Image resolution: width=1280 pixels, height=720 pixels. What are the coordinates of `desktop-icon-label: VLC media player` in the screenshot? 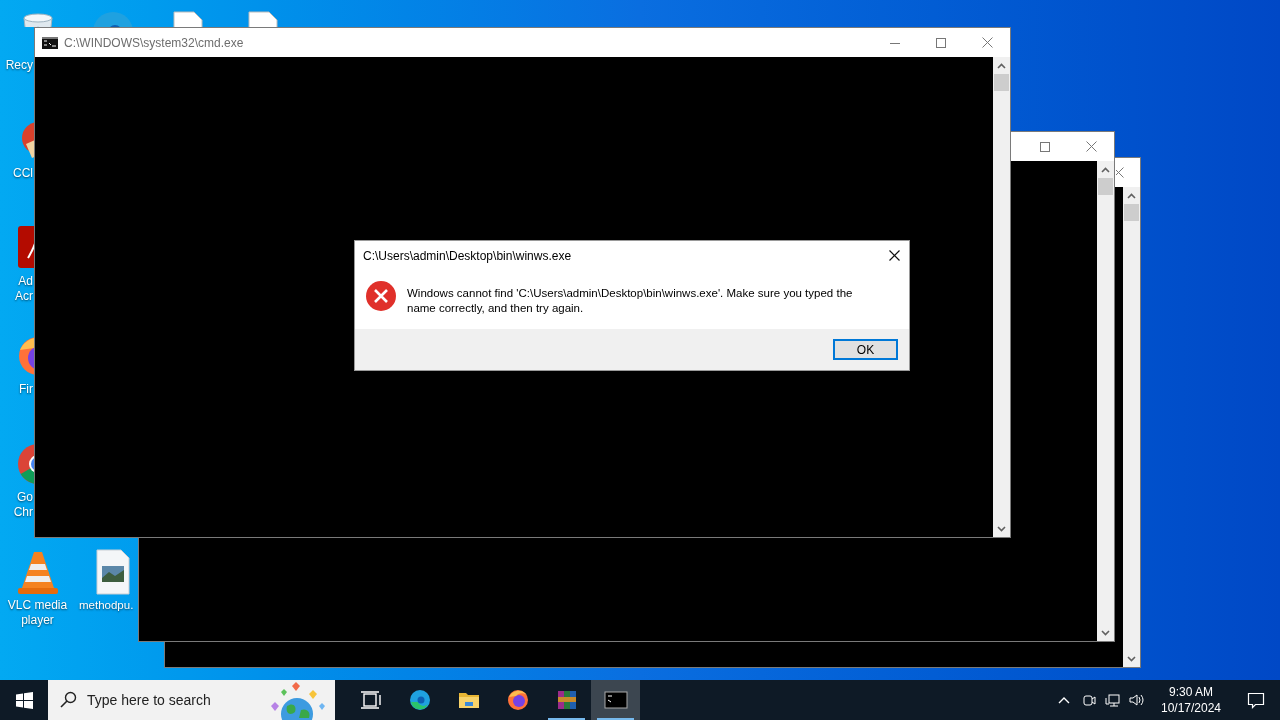 It's located at (37, 613).